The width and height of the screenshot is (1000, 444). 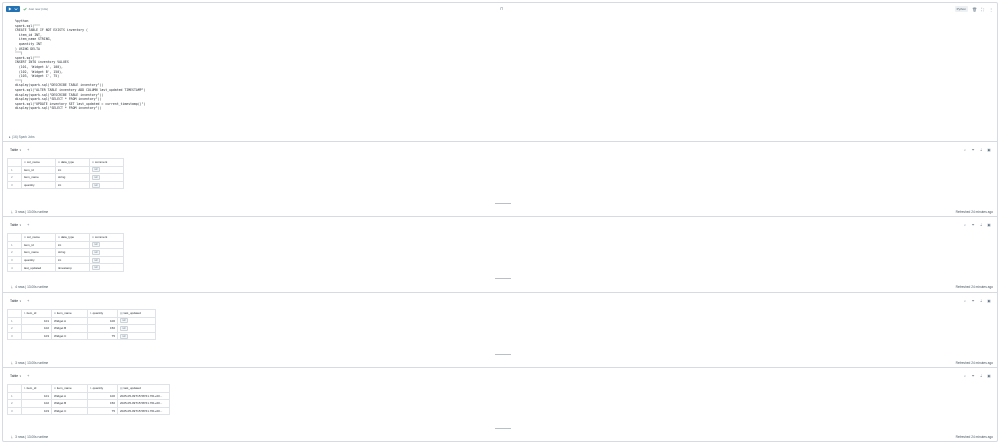 What do you see at coordinates (55, 388) in the screenshot?
I see `type-icon: A` at bounding box center [55, 388].